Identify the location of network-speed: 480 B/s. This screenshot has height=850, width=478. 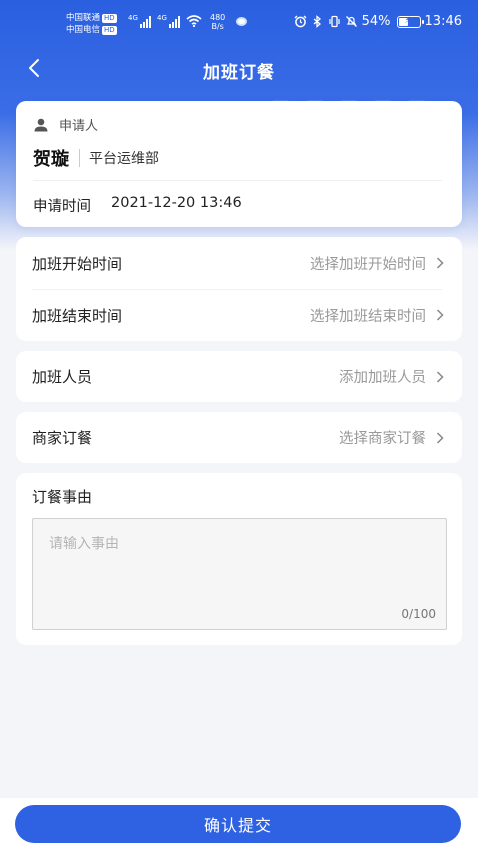
(218, 22).